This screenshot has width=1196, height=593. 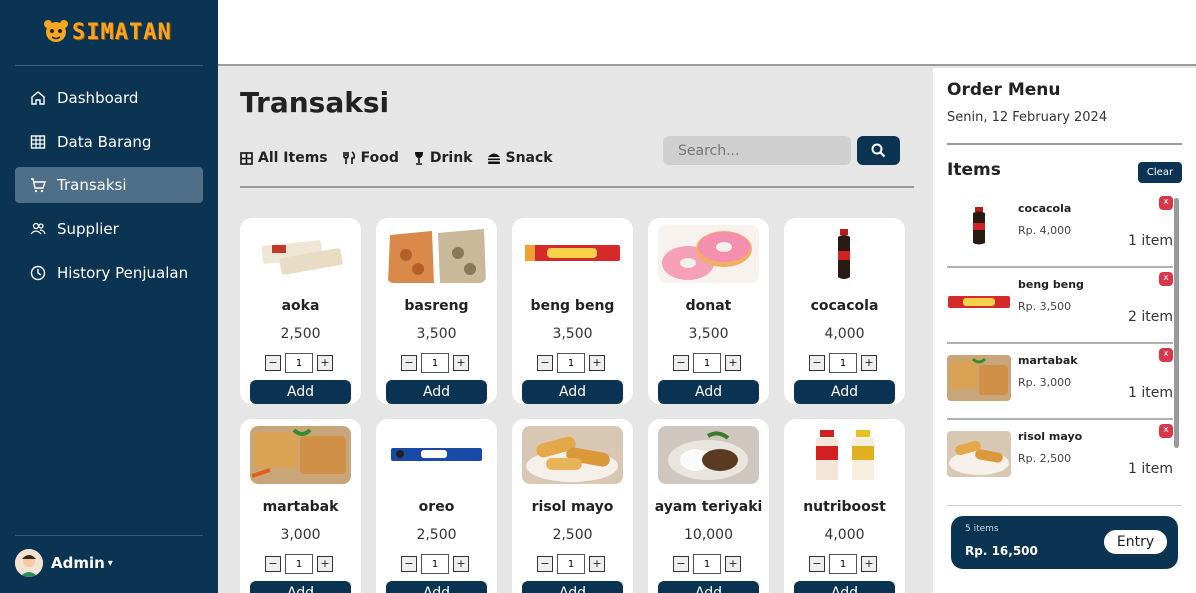 I want to click on sidebar-item-dashboard: Dashboard, so click(x=109, y=98).